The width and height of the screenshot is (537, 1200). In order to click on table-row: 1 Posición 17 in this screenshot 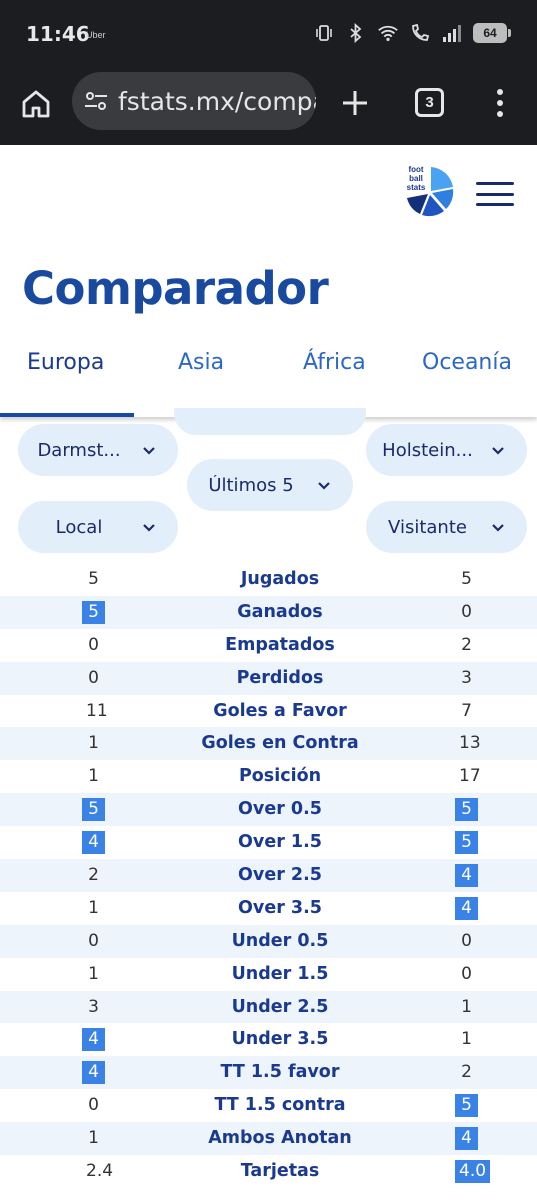, I will do `click(268, 776)`.